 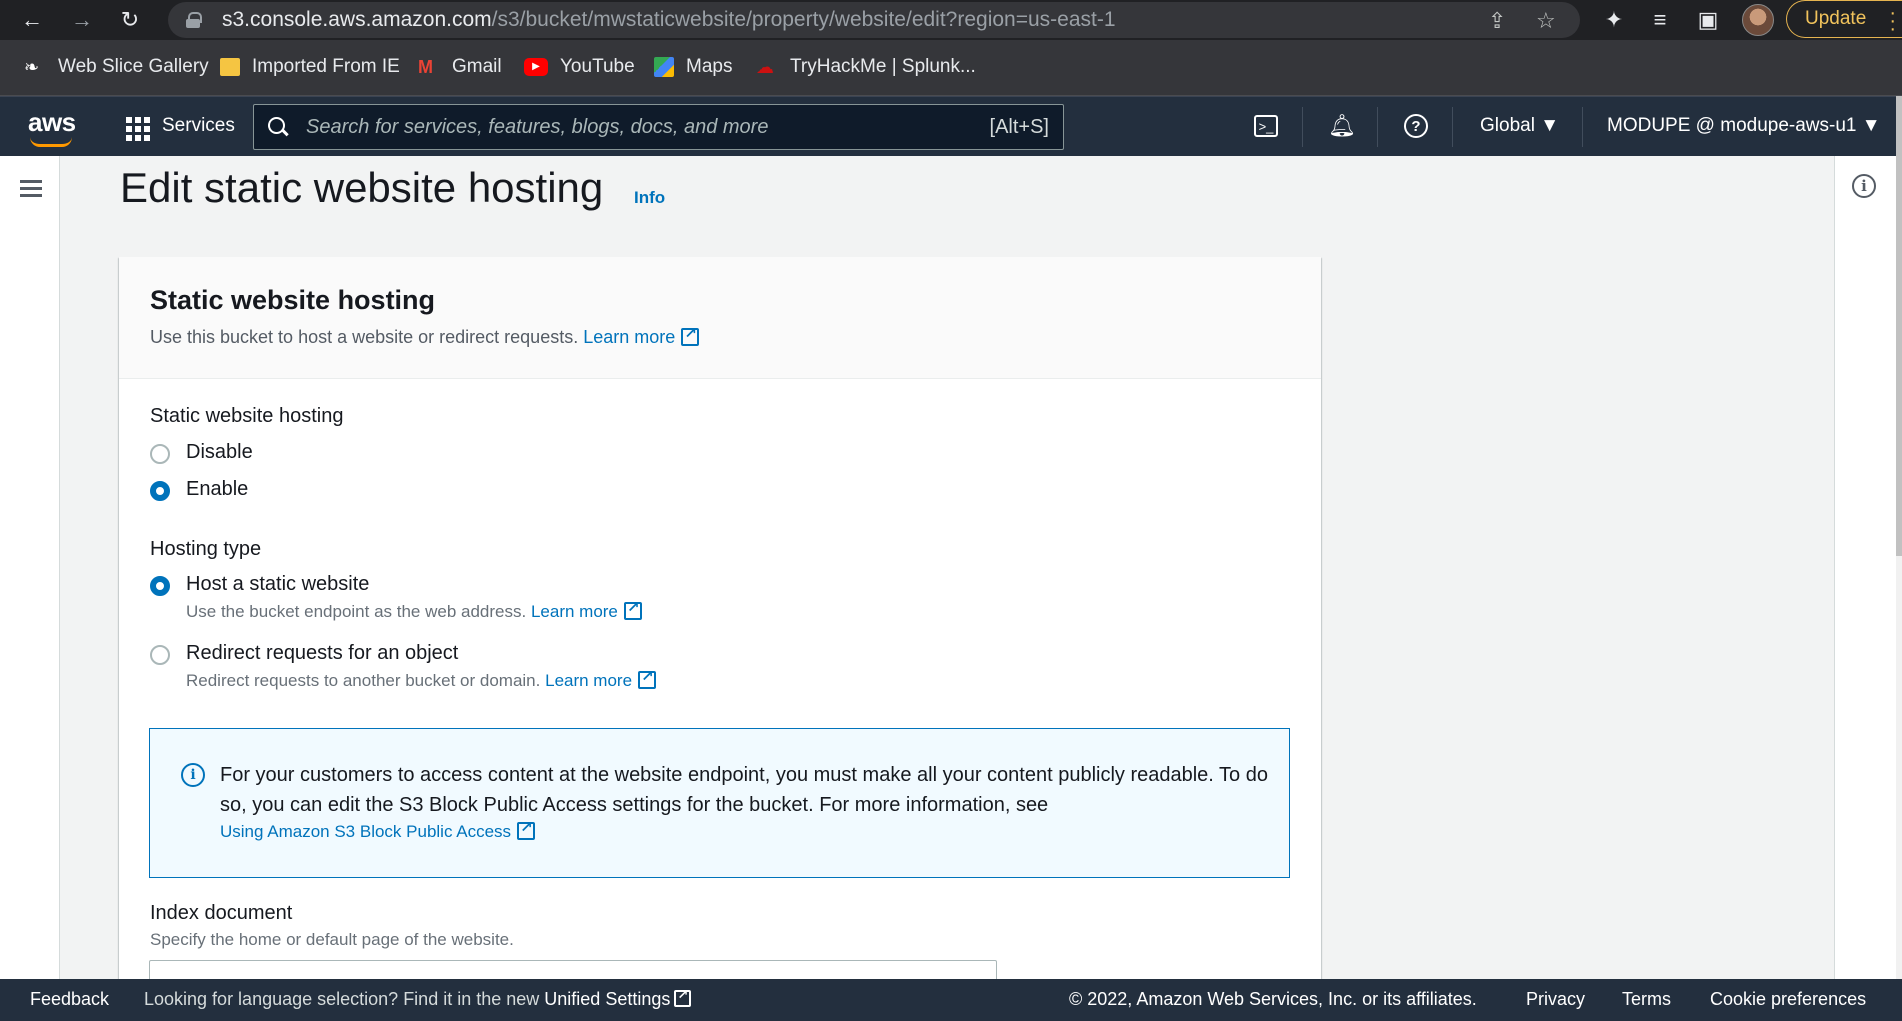 What do you see at coordinates (1555, 999) in the screenshot?
I see `privacy-link: Privacy` at bounding box center [1555, 999].